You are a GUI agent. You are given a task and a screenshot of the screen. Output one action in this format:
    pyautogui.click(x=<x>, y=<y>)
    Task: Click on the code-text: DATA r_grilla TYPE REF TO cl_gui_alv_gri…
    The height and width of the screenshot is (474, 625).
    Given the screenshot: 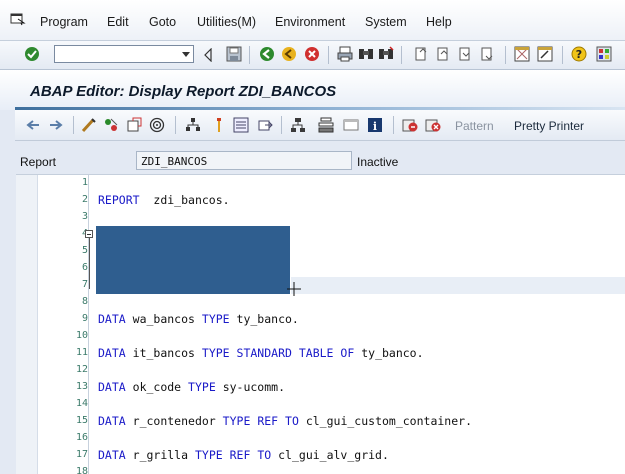 What is the action you would take?
    pyautogui.click(x=243, y=455)
    